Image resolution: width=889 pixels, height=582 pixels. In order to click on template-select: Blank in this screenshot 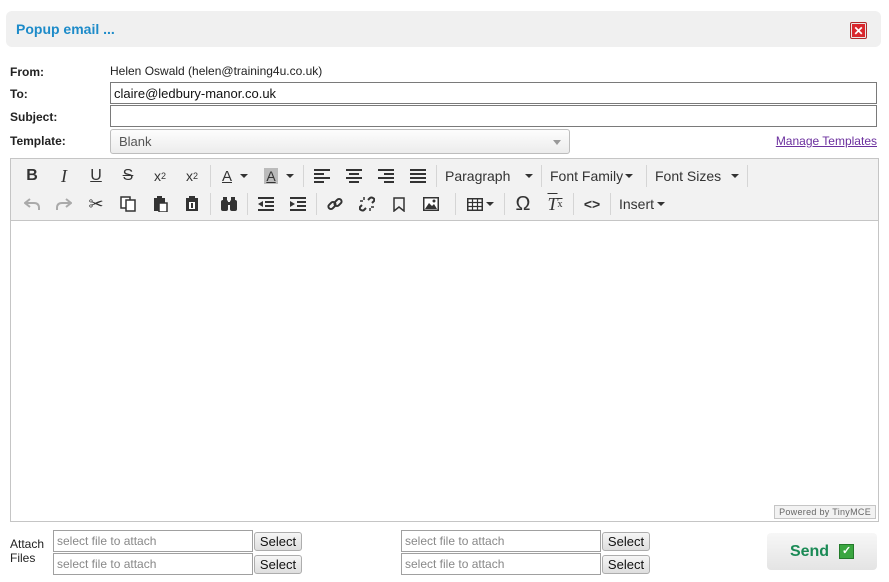, I will do `click(340, 141)`.